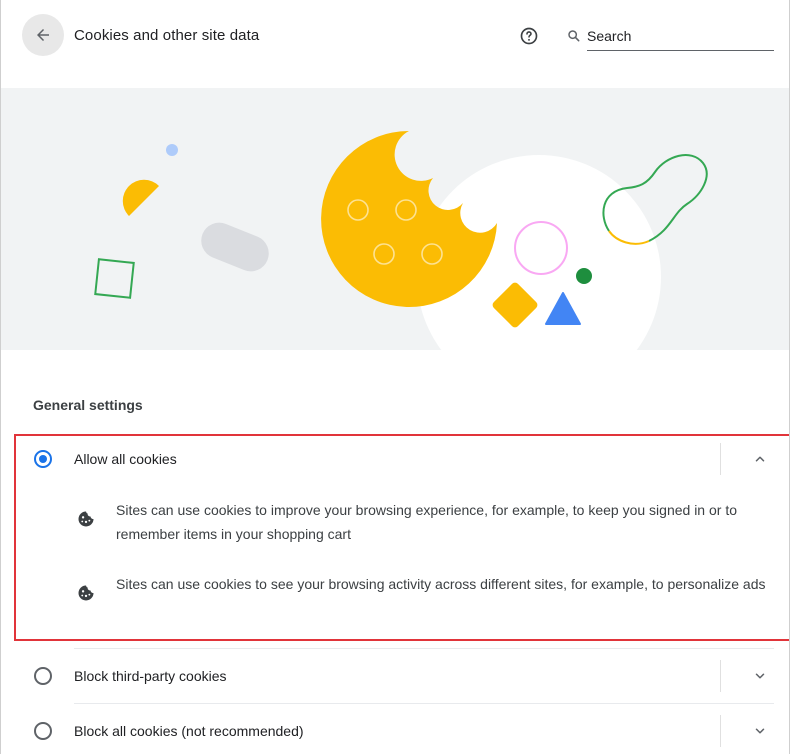 The width and height of the screenshot is (790, 754). I want to click on option-label: Block all cookies (not recommended), so click(189, 731).